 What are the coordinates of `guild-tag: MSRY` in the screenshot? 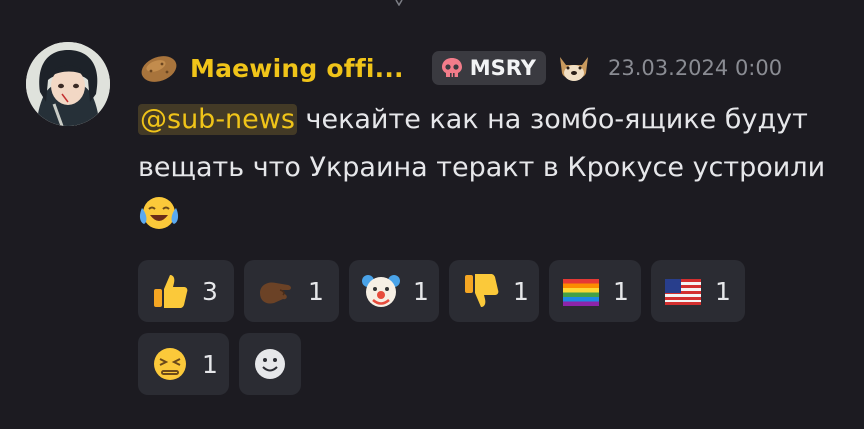 It's located at (489, 68).